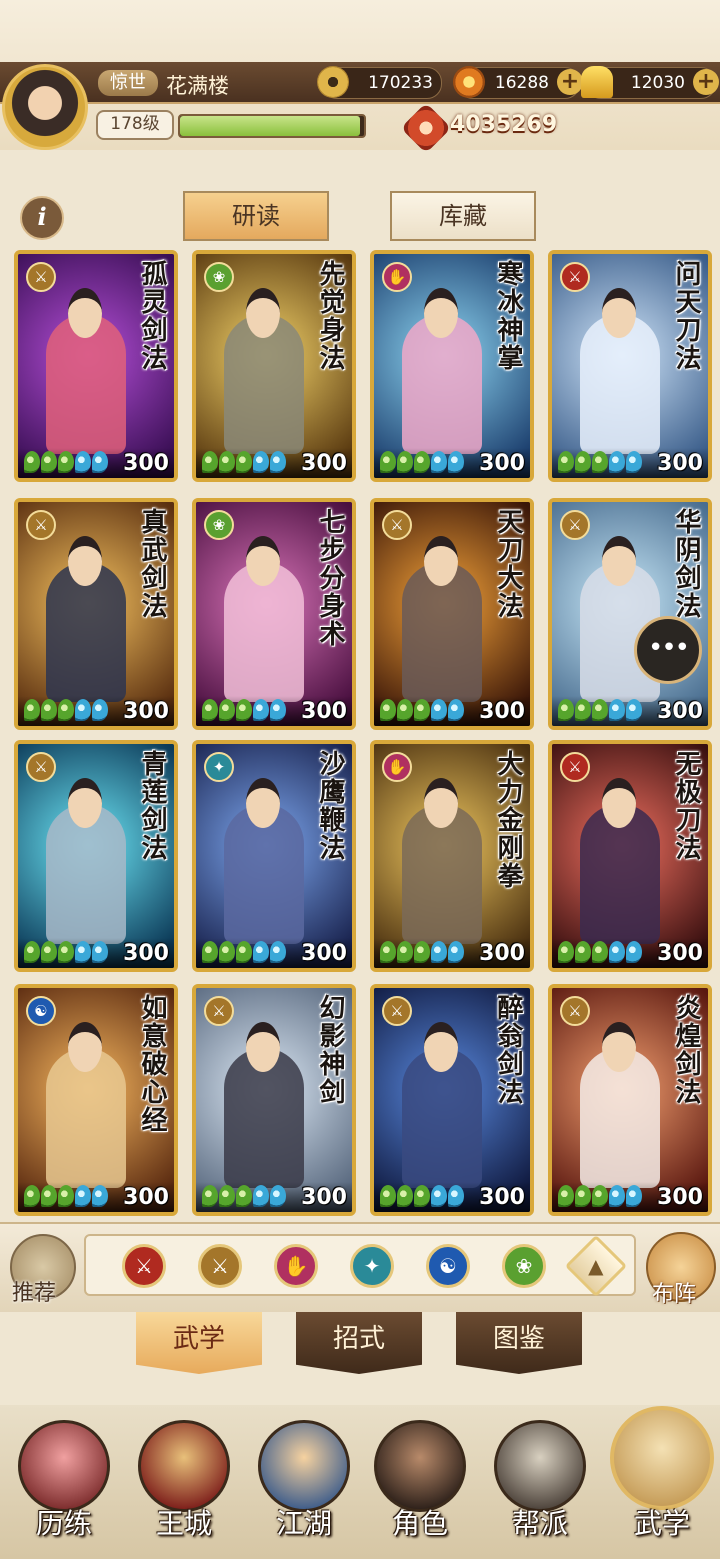 The width and height of the screenshot is (720, 1559). Describe the element at coordinates (463, 216) in the screenshot. I see `tab-collection: 库藏` at that location.